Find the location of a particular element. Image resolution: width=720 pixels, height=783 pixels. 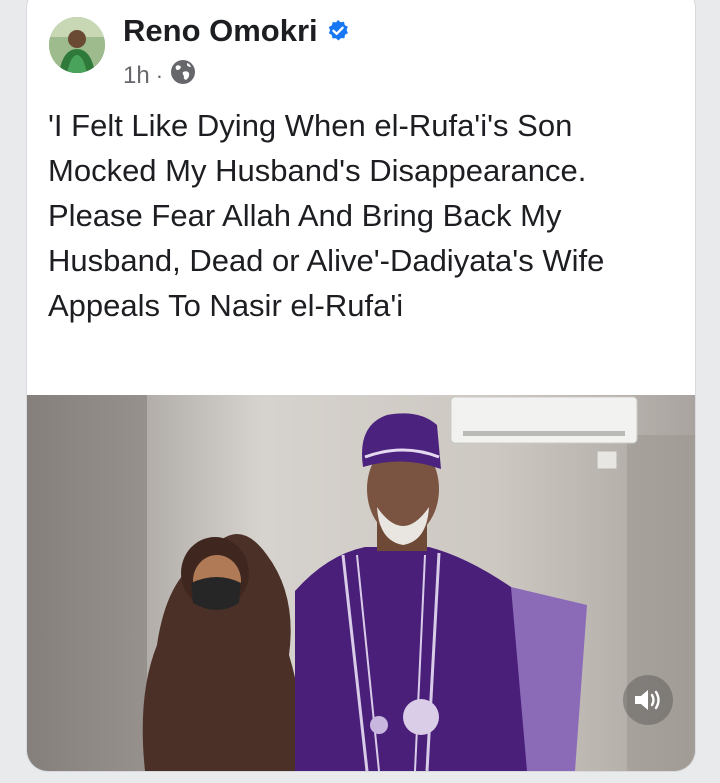

author-name: Reno Omokri is located at coordinates (220, 31).